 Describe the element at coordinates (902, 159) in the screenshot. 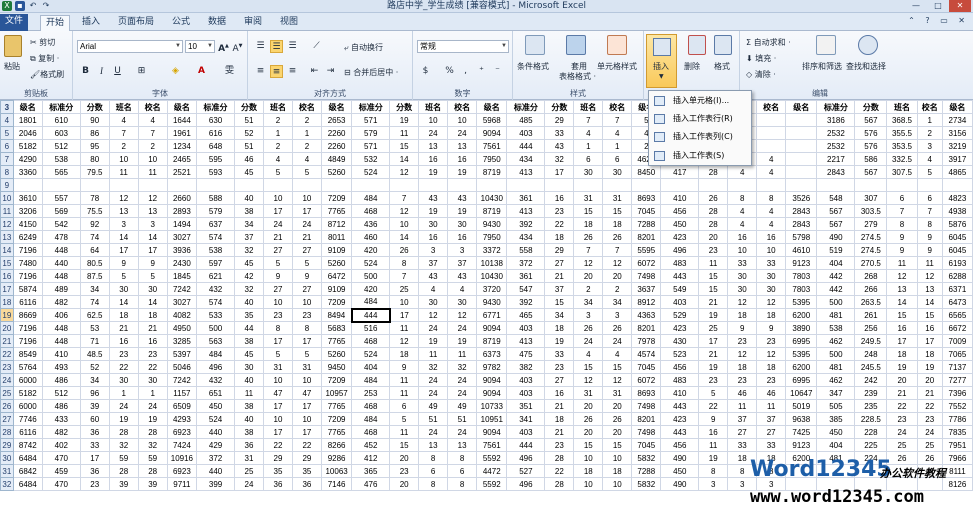

I see `cell: 332.5` at that location.